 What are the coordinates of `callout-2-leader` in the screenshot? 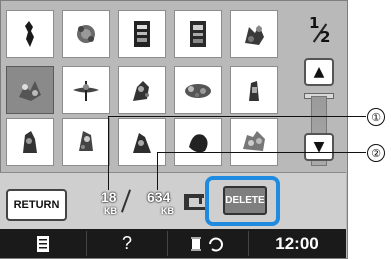 It's located at (157, 171).